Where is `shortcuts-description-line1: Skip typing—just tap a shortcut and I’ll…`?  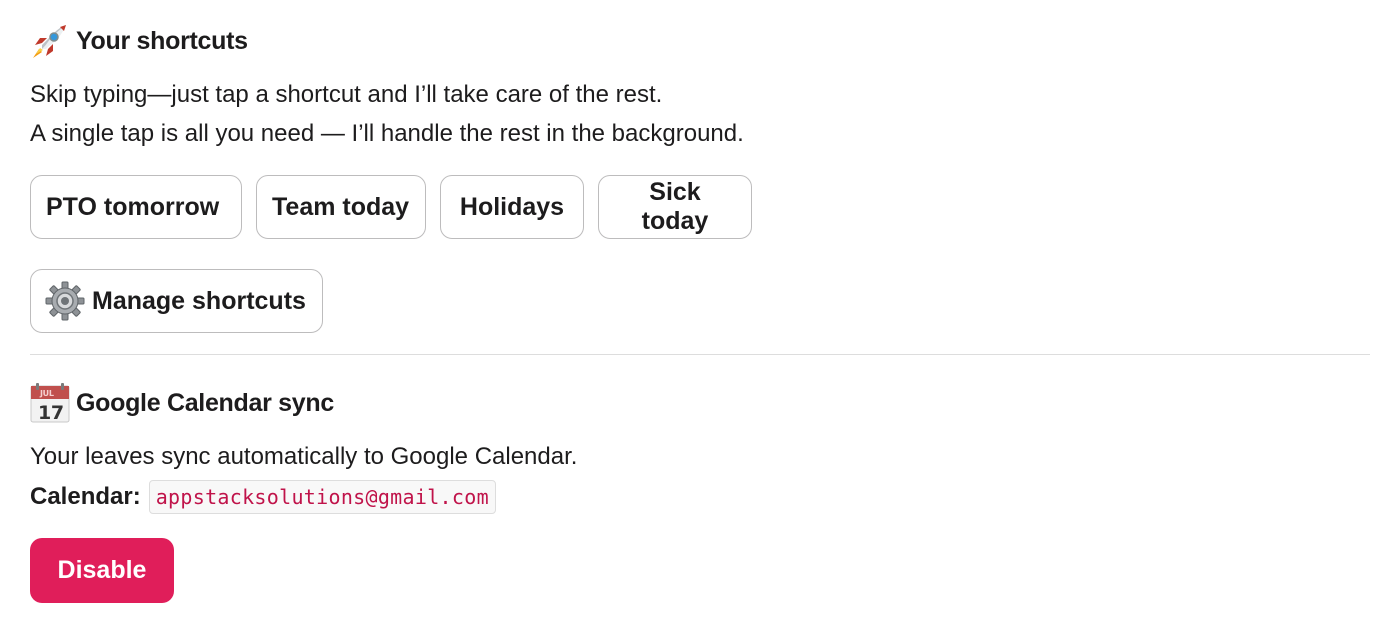
shortcuts-description-line1: Skip typing—just tap a shortcut and I’ll… is located at coordinates (346, 94).